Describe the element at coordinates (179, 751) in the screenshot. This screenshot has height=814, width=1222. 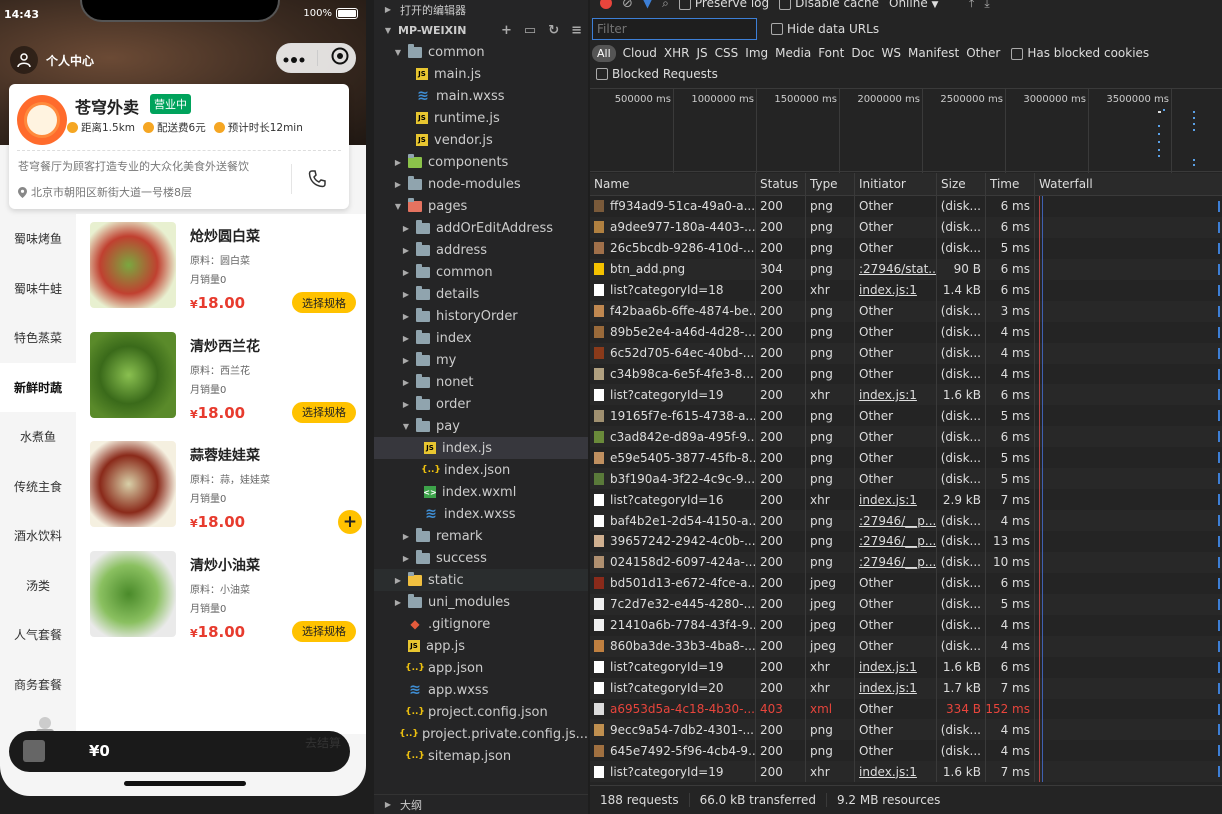
I see `cart-bar: ¥0 去结算` at that location.